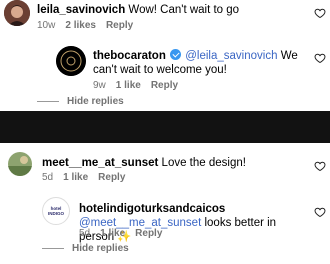 This screenshot has width=330, height=264. What do you see at coordinates (152, 209) in the screenshot?
I see `reply-username: hotelindigoturksandcaicos` at bounding box center [152, 209].